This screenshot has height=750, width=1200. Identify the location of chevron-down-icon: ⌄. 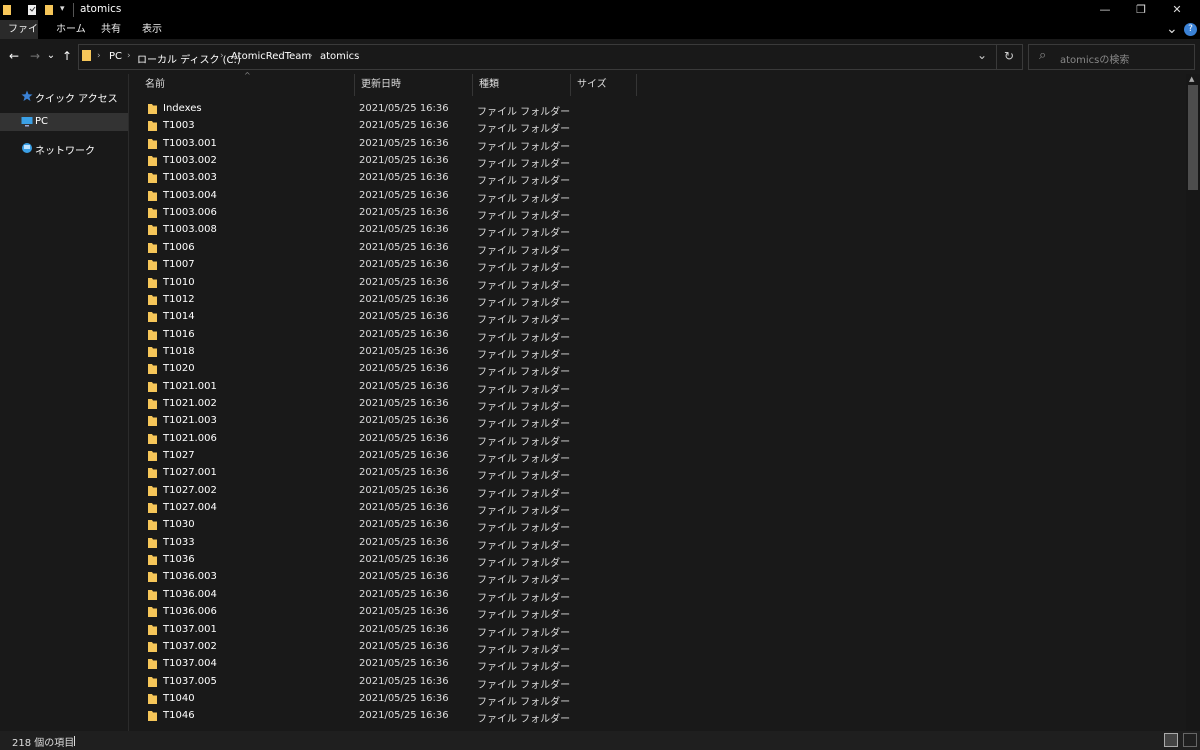
(1172, 29).